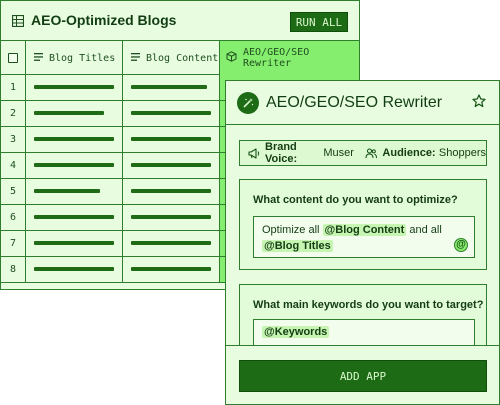 The width and height of the screenshot is (500, 405). What do you see at coordinates (354, 102) in the screenshot?
I see `app-title: AEO/GEO/SEO Rewriter` at bounding box center [354, 102].